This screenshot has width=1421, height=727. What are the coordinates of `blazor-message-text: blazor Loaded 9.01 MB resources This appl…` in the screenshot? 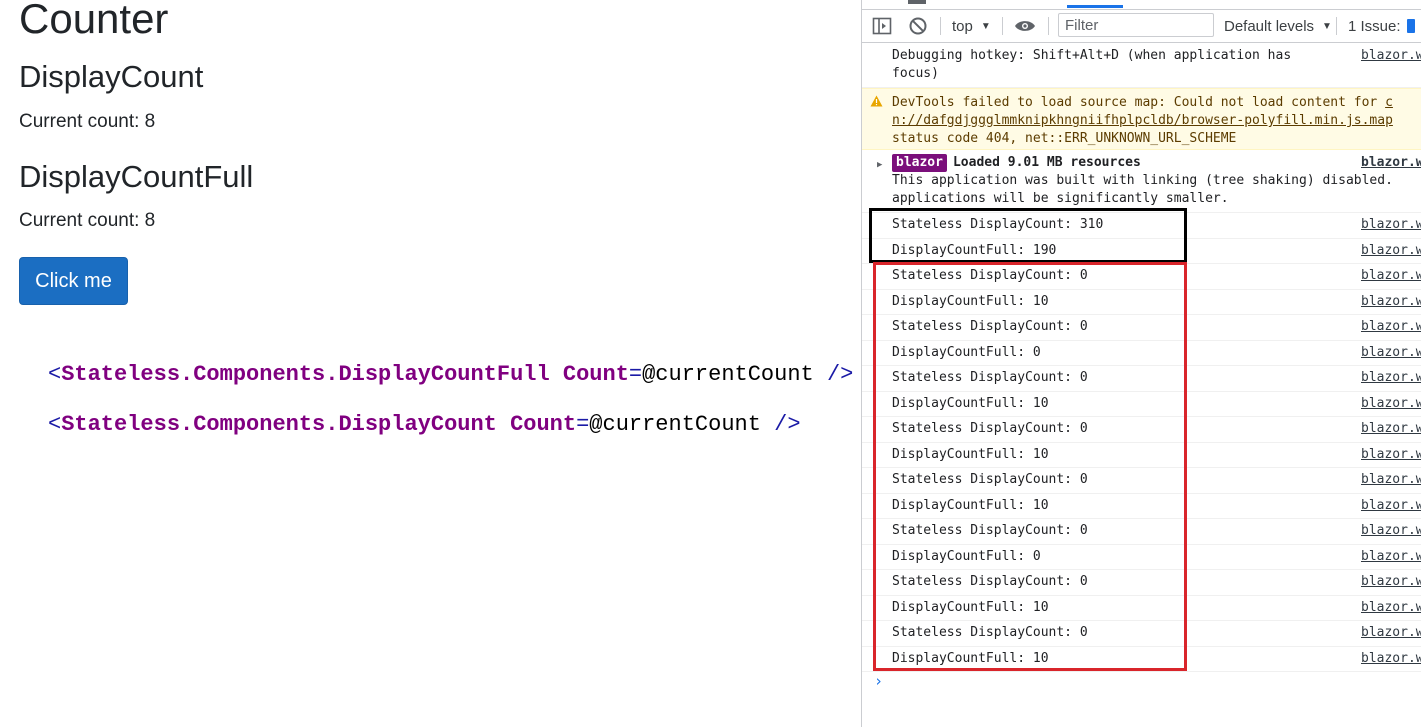 It's located at (1142, 181).